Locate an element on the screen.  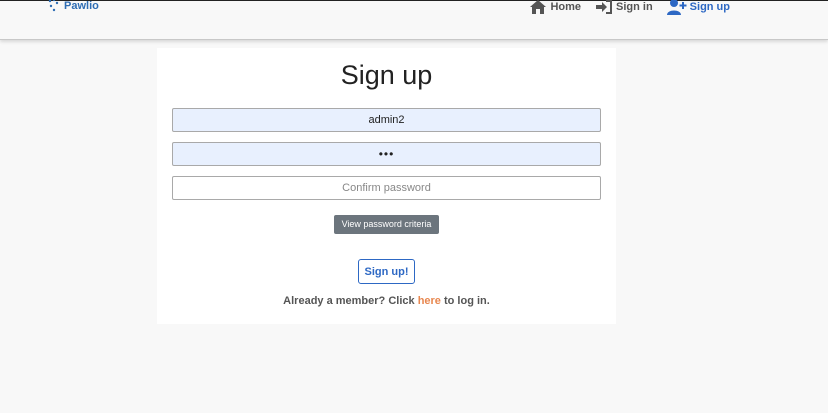
confirm-password-input is located at coordinates (386, 188).